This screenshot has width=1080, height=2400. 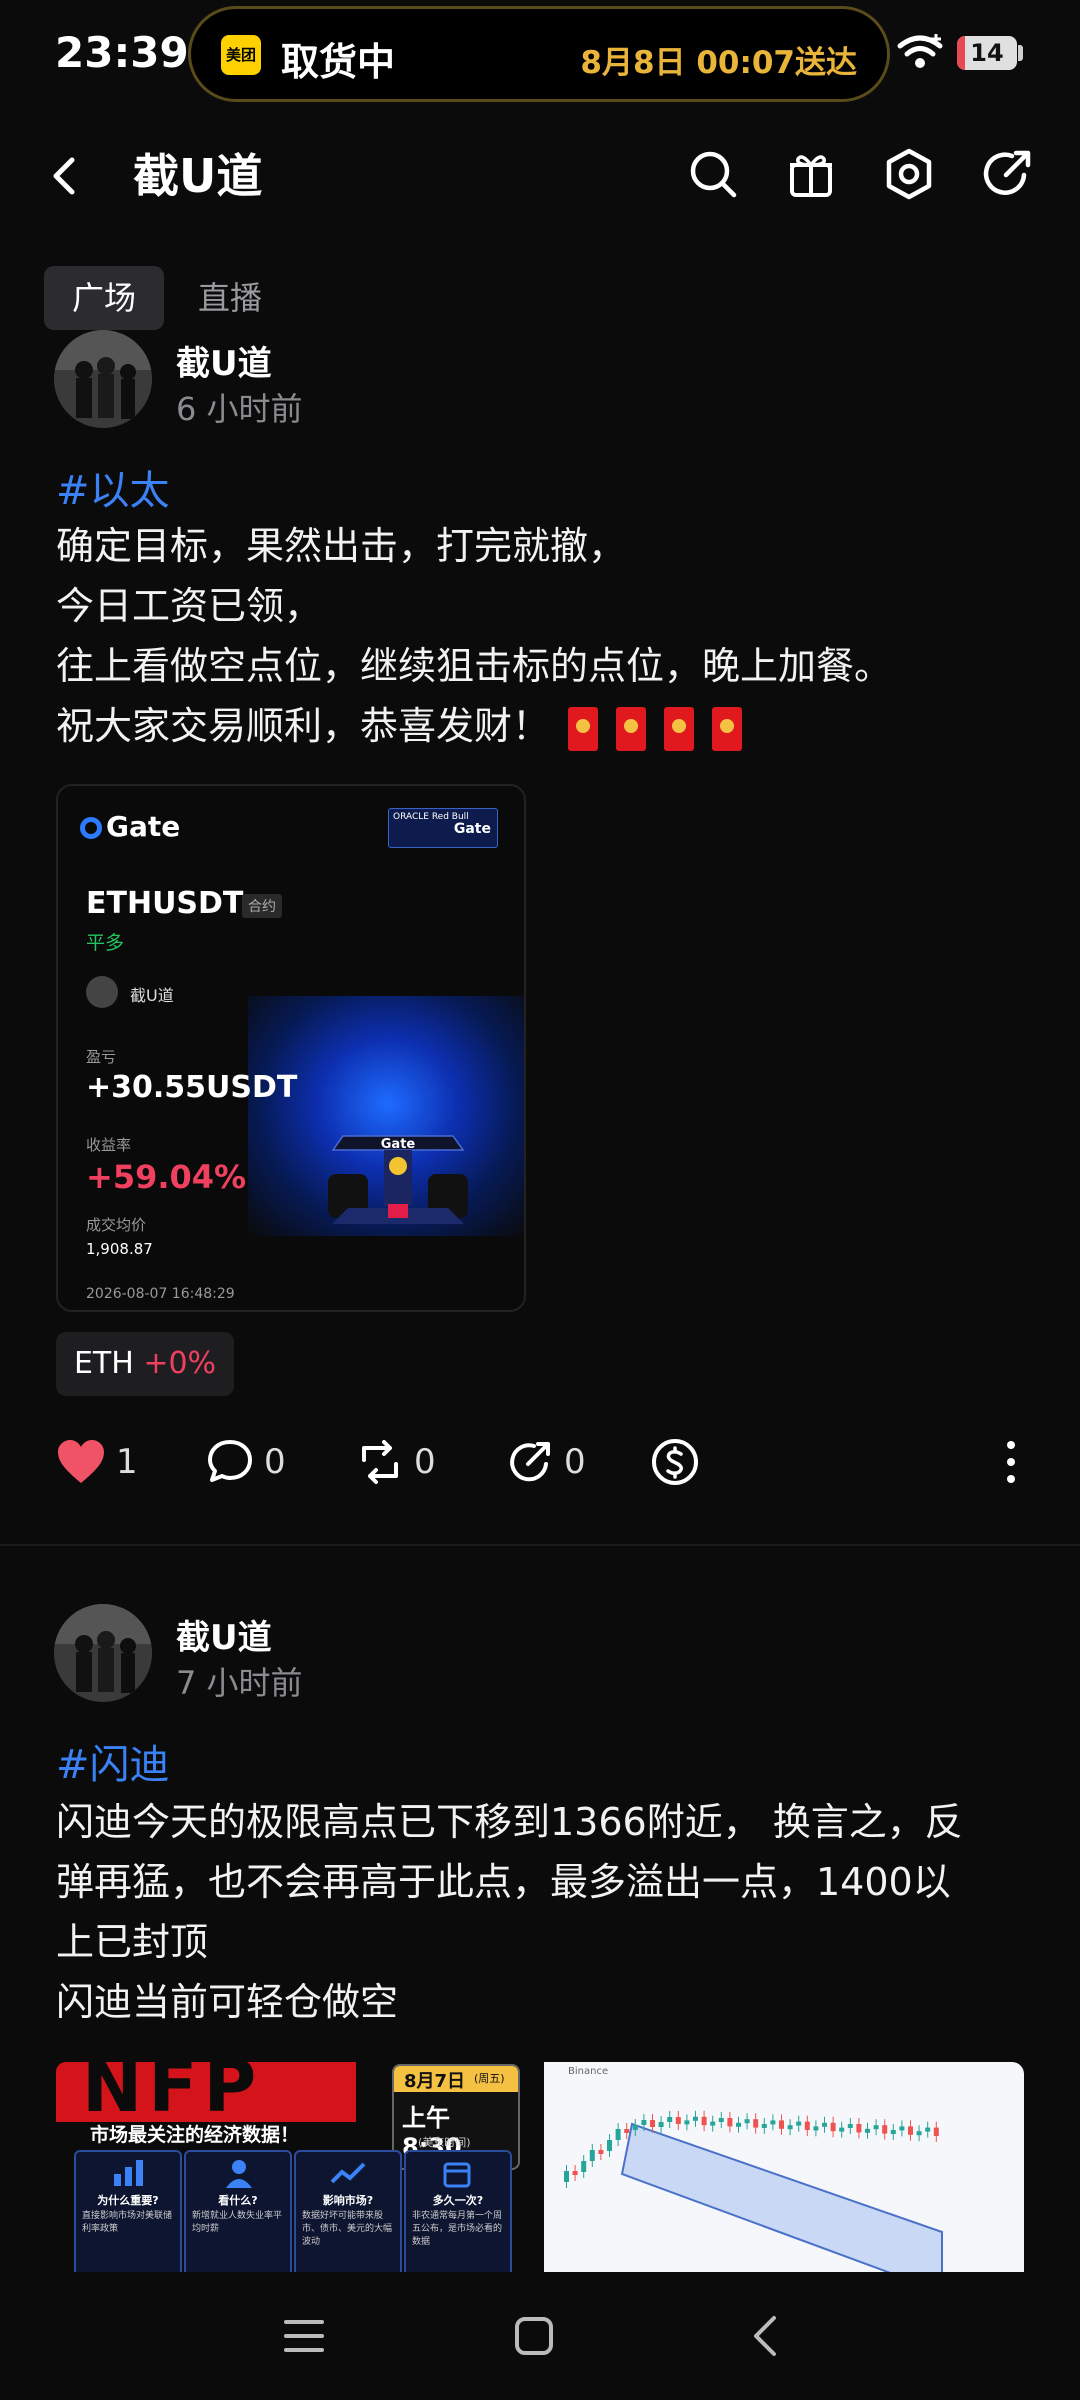 I want to click on delivery-status: 取货中, so click(x=338, y=62).